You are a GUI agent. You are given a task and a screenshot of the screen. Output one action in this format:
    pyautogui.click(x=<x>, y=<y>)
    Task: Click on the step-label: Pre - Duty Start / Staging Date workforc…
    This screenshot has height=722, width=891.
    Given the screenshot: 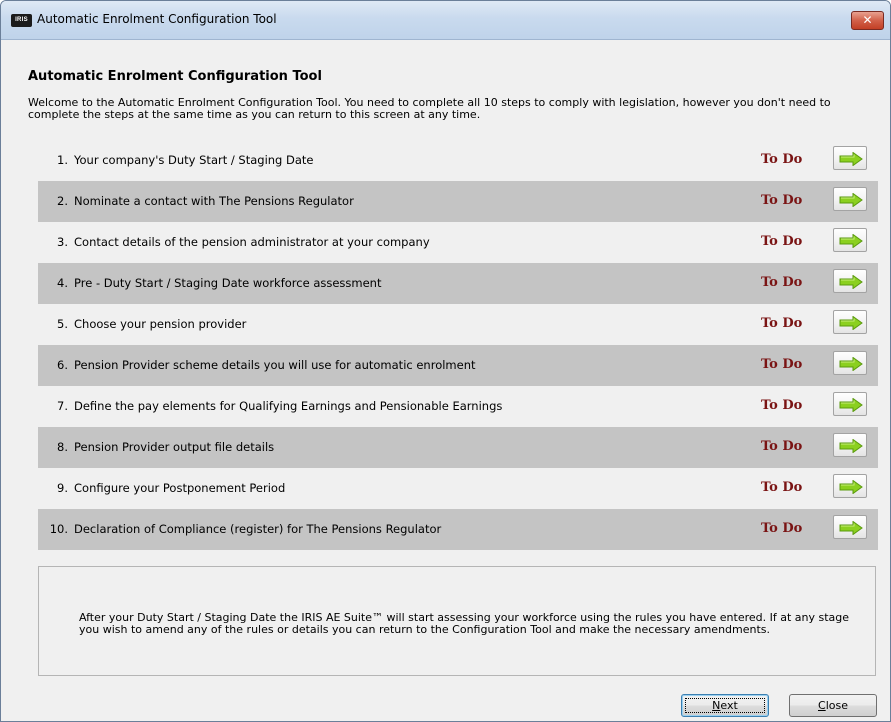 What is the action you would take?
    pyautogui.click(x=228, y=283)
    